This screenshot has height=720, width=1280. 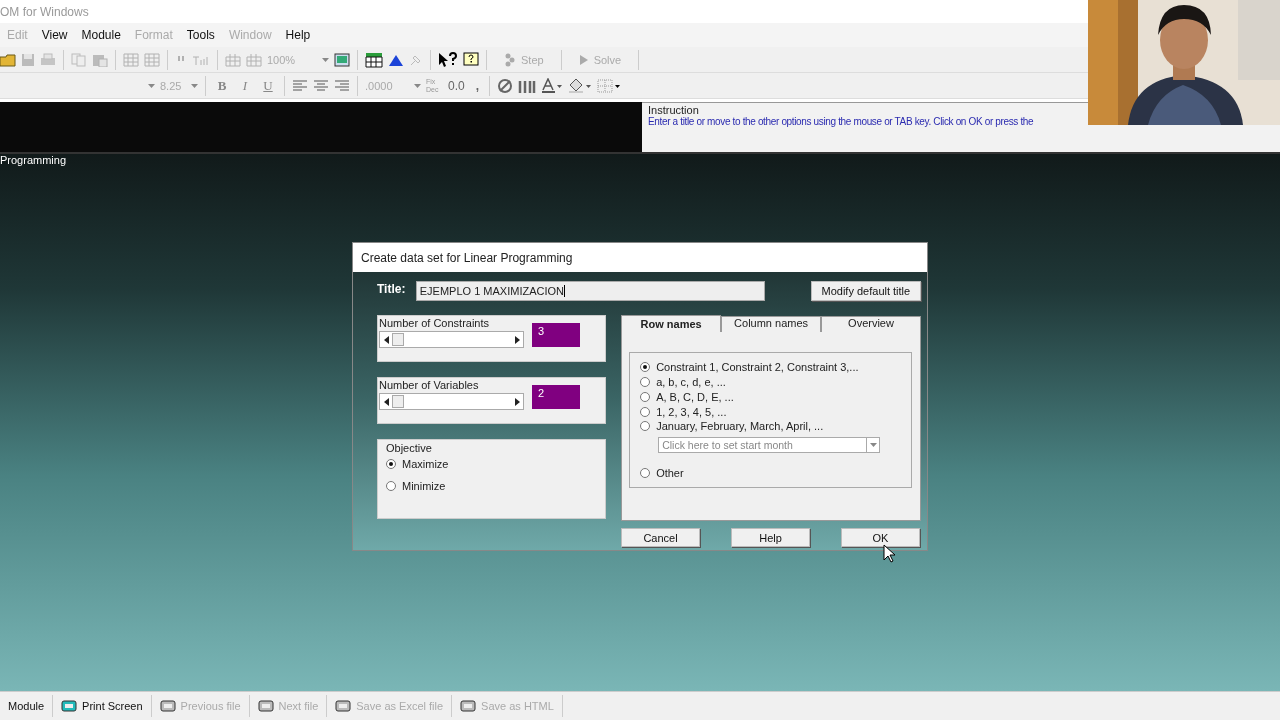 I want to click on style-button: B, so click(x=222, y=85).